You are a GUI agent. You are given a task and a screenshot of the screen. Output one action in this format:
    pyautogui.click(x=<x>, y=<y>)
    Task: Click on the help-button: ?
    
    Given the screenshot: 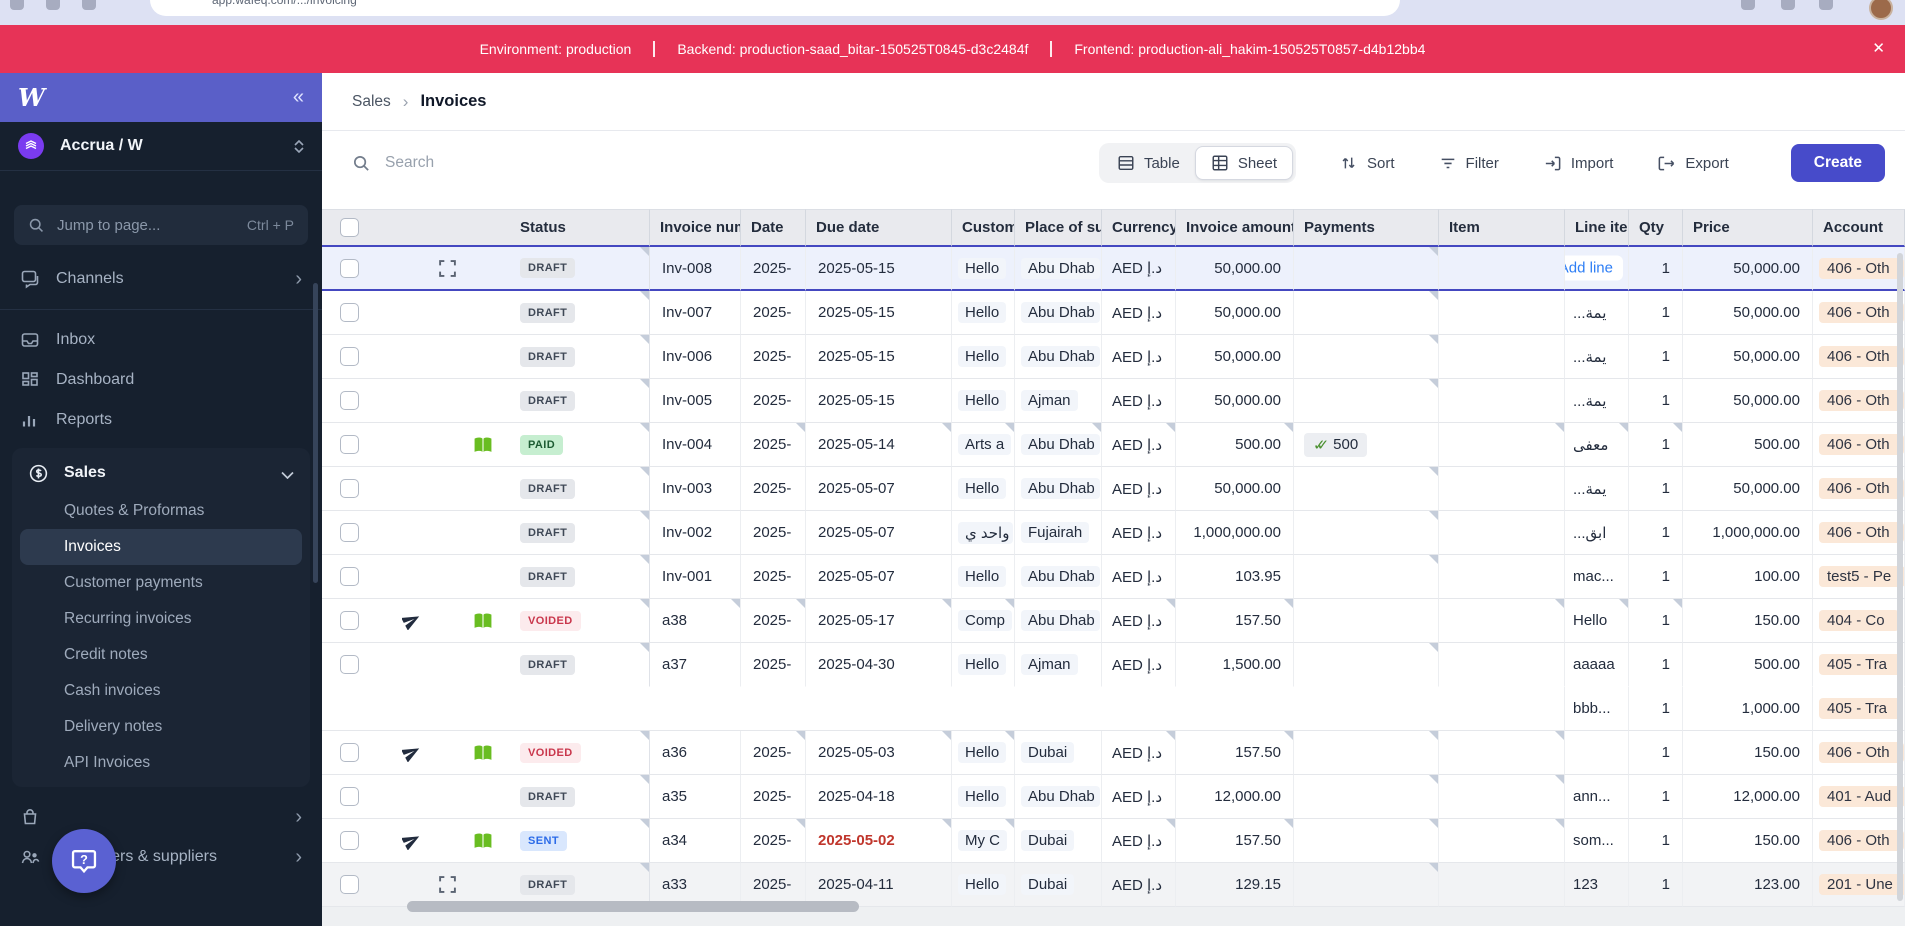 What is the action you would take?
    pyautogui.click(x=84, y=861)
    